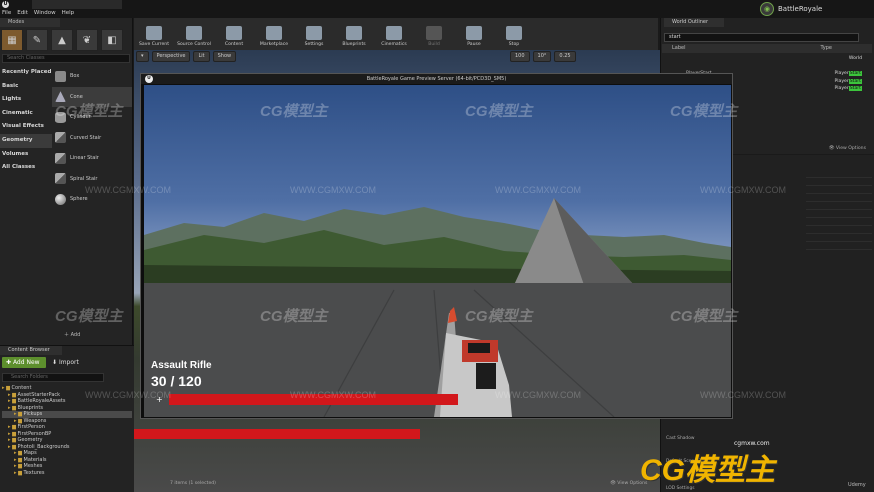  What do you see at coordinates (87, 40) in the screenshot?
I see `foliage-mode-icon: ❦` at bounding box center [87, 40].